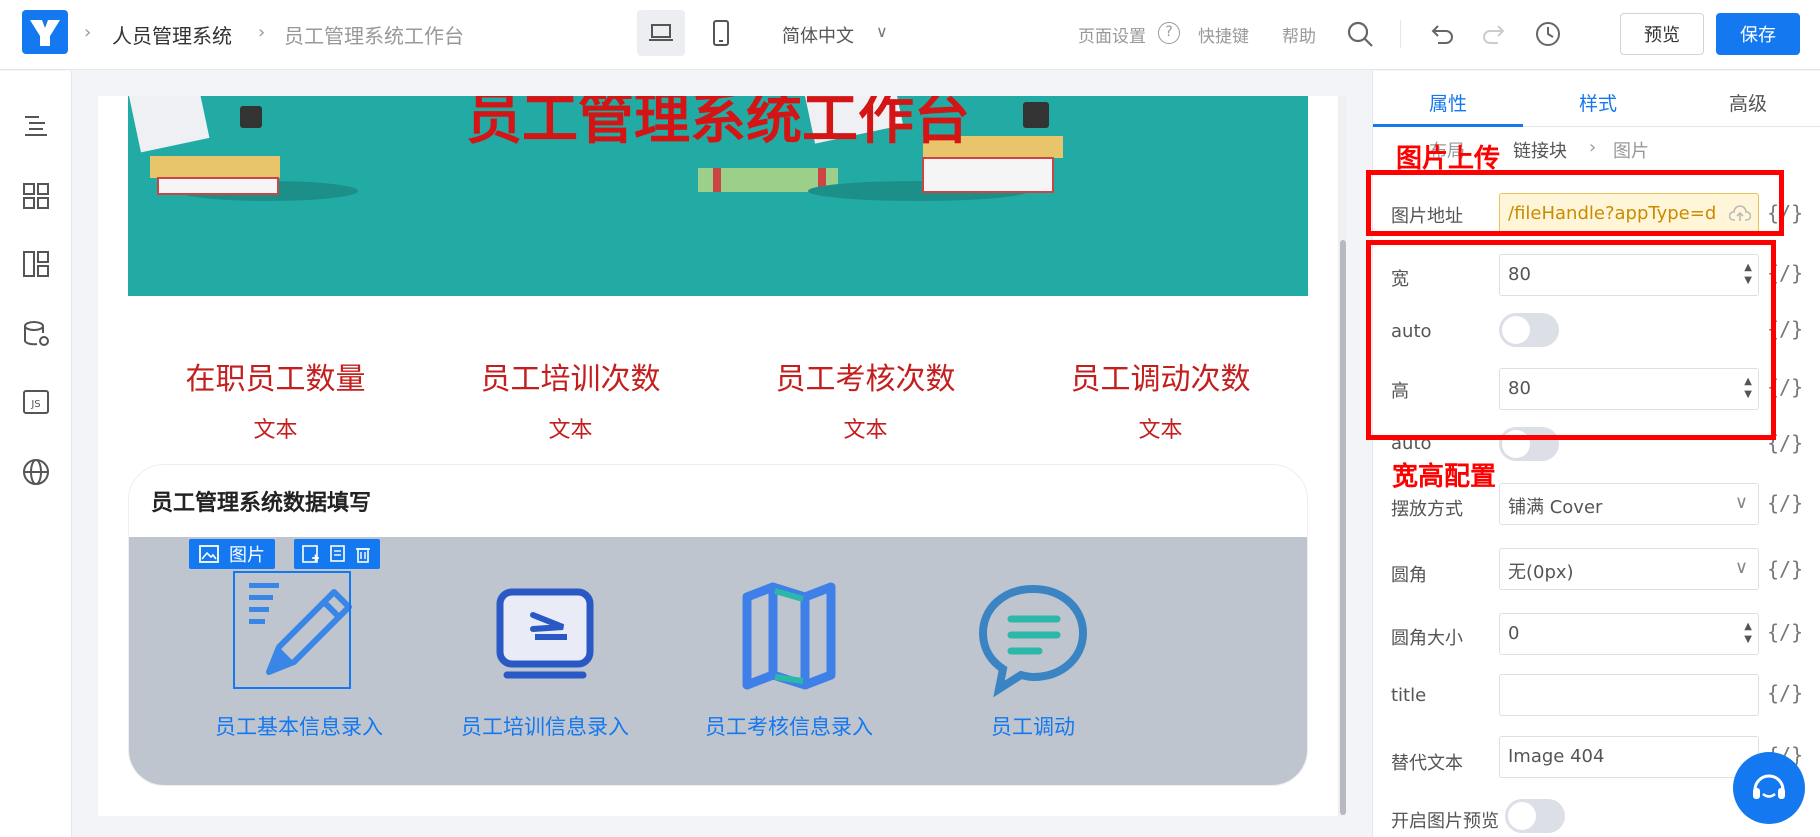 This screenshot has height=837, width=1820. Describe the element at coordinates (261, 503) in the screenshot. I see `card-title: 员工管理系统数据填写` at that location.